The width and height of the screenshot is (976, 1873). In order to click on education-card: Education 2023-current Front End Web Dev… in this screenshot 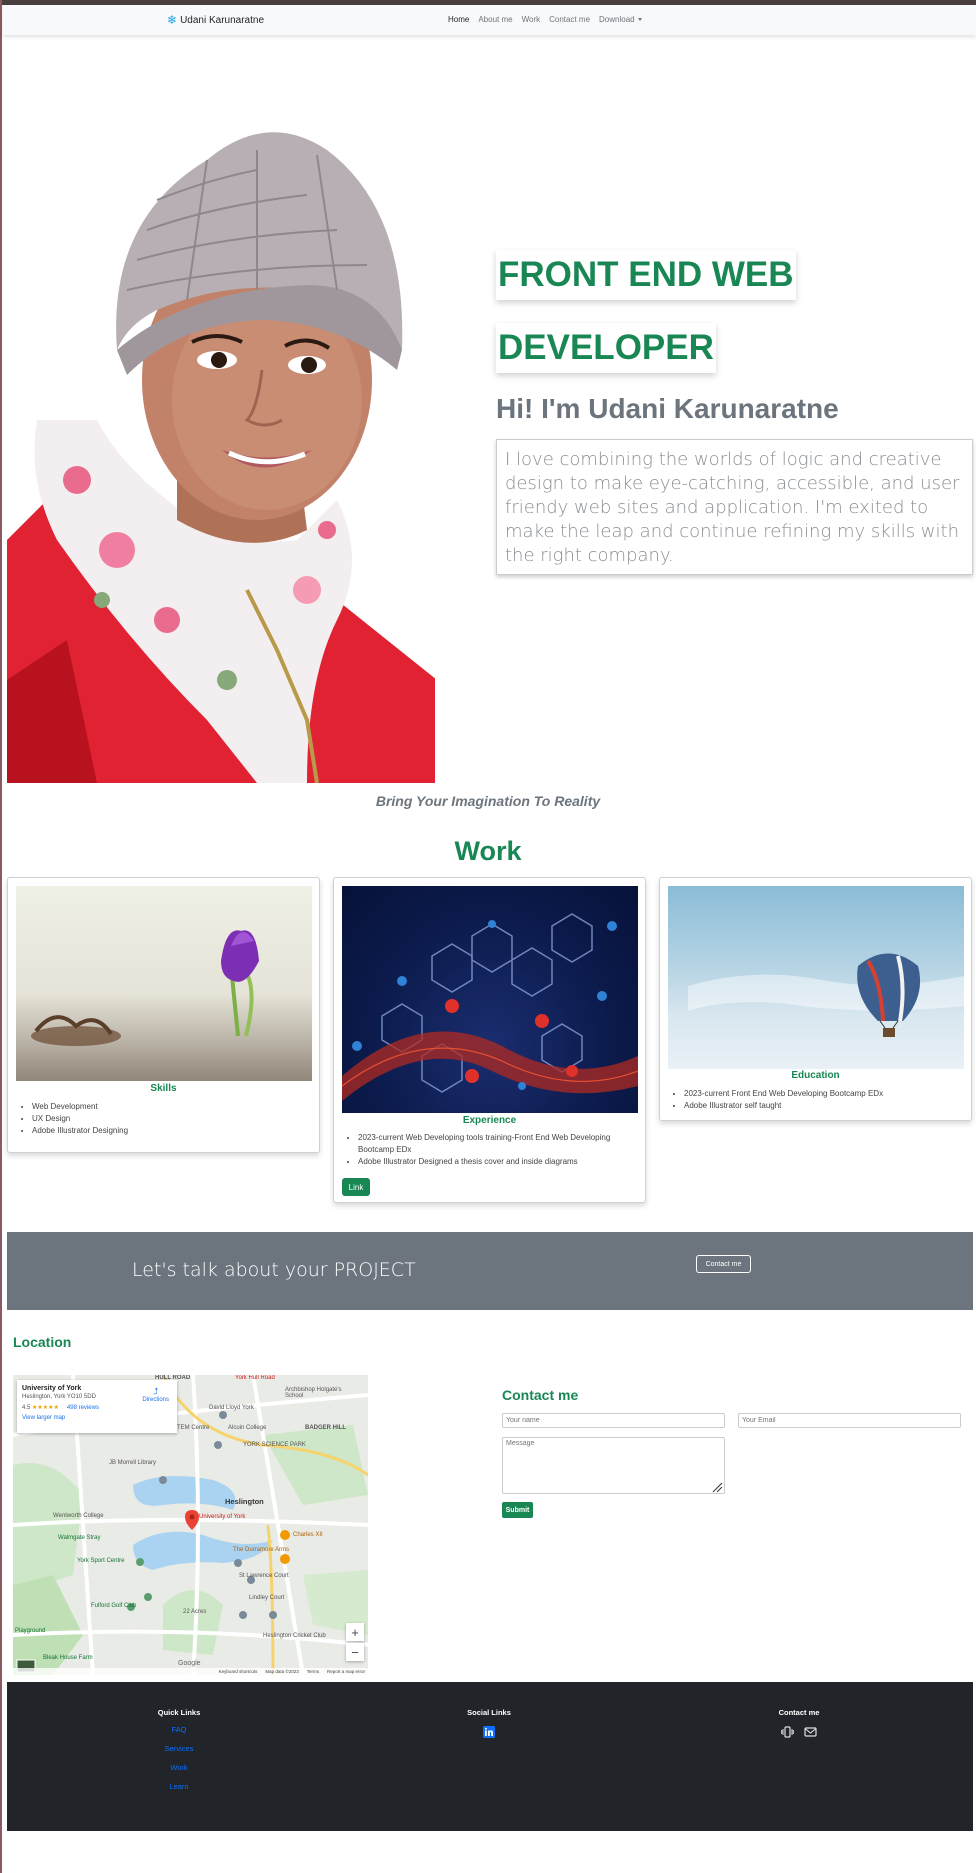, I will do `click(815, 999)`.